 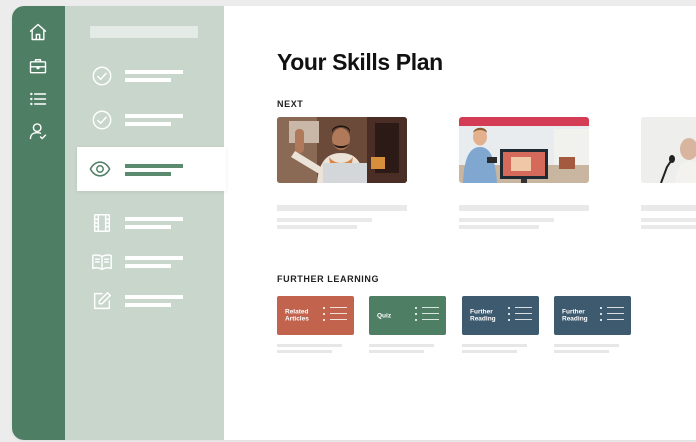 I want to click on tile-button: Quiz, so click(x=407, y=315).